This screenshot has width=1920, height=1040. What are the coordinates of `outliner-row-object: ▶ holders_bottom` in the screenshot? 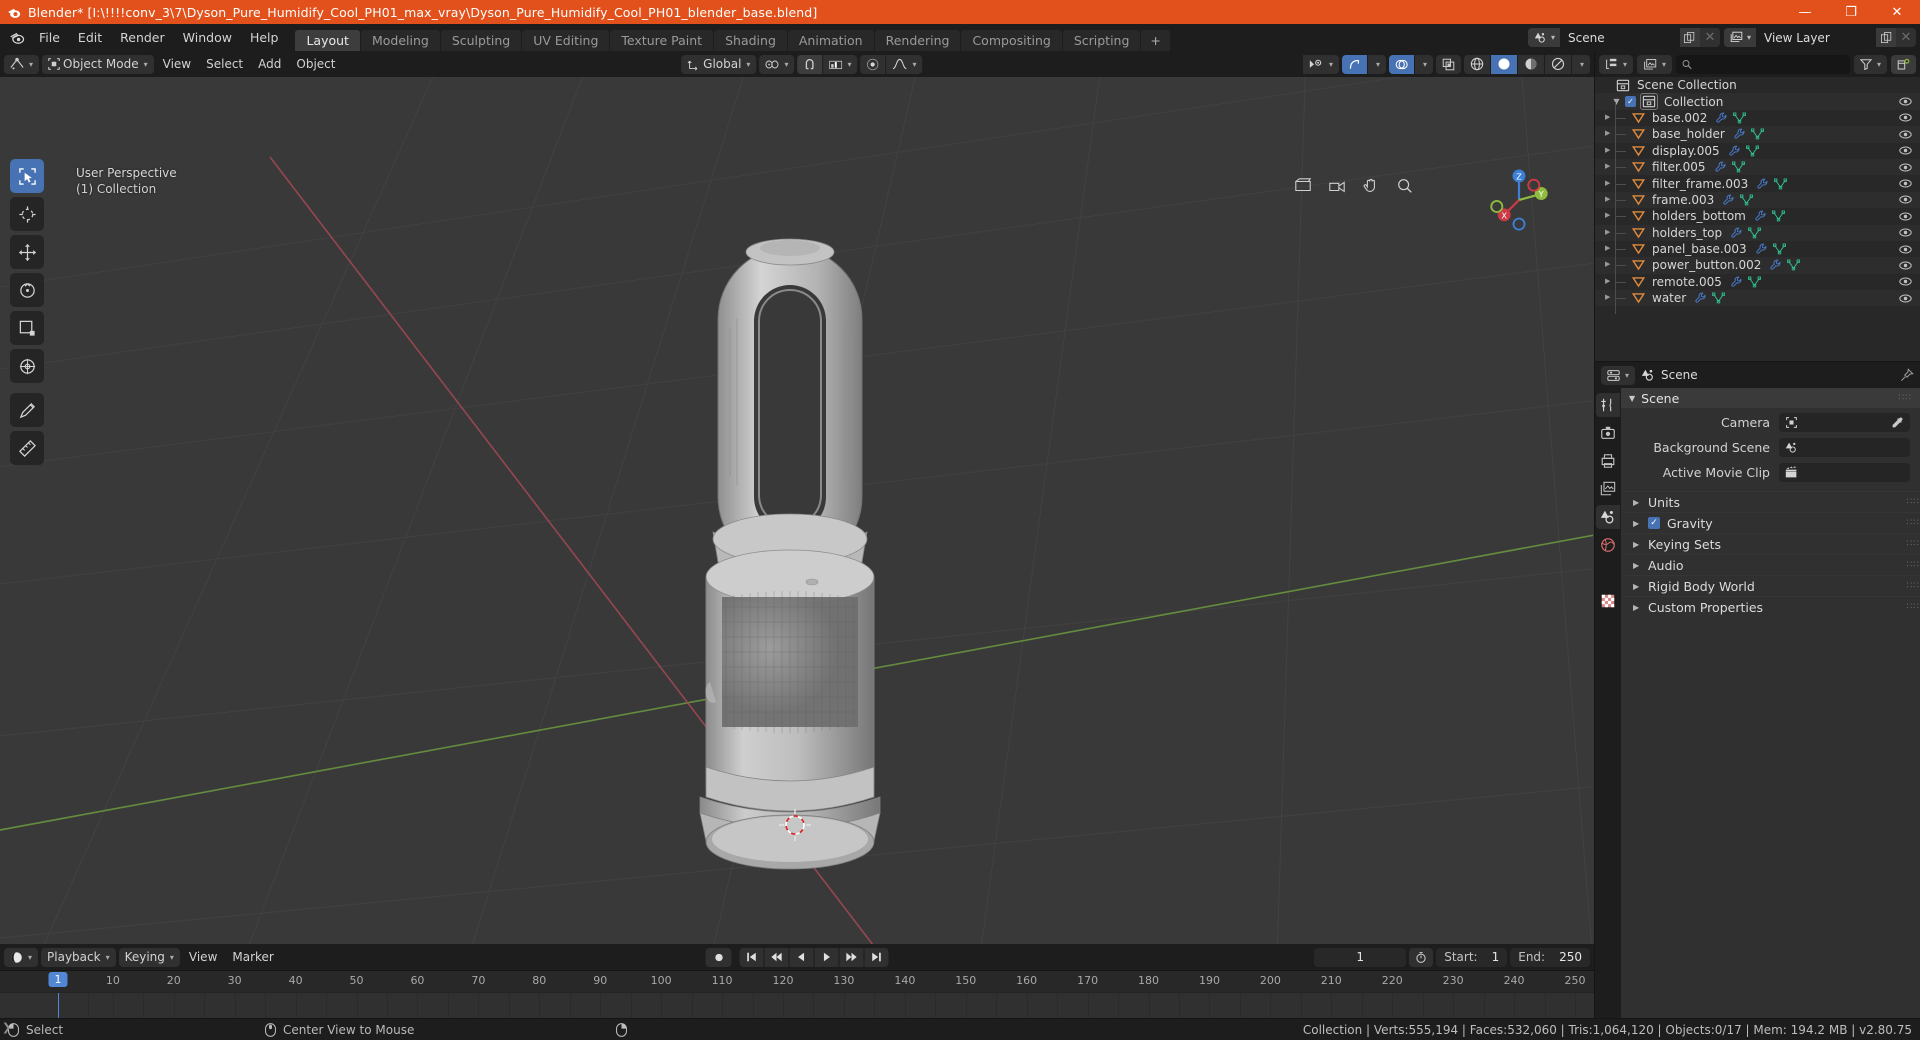 It's located at (1757, 216).